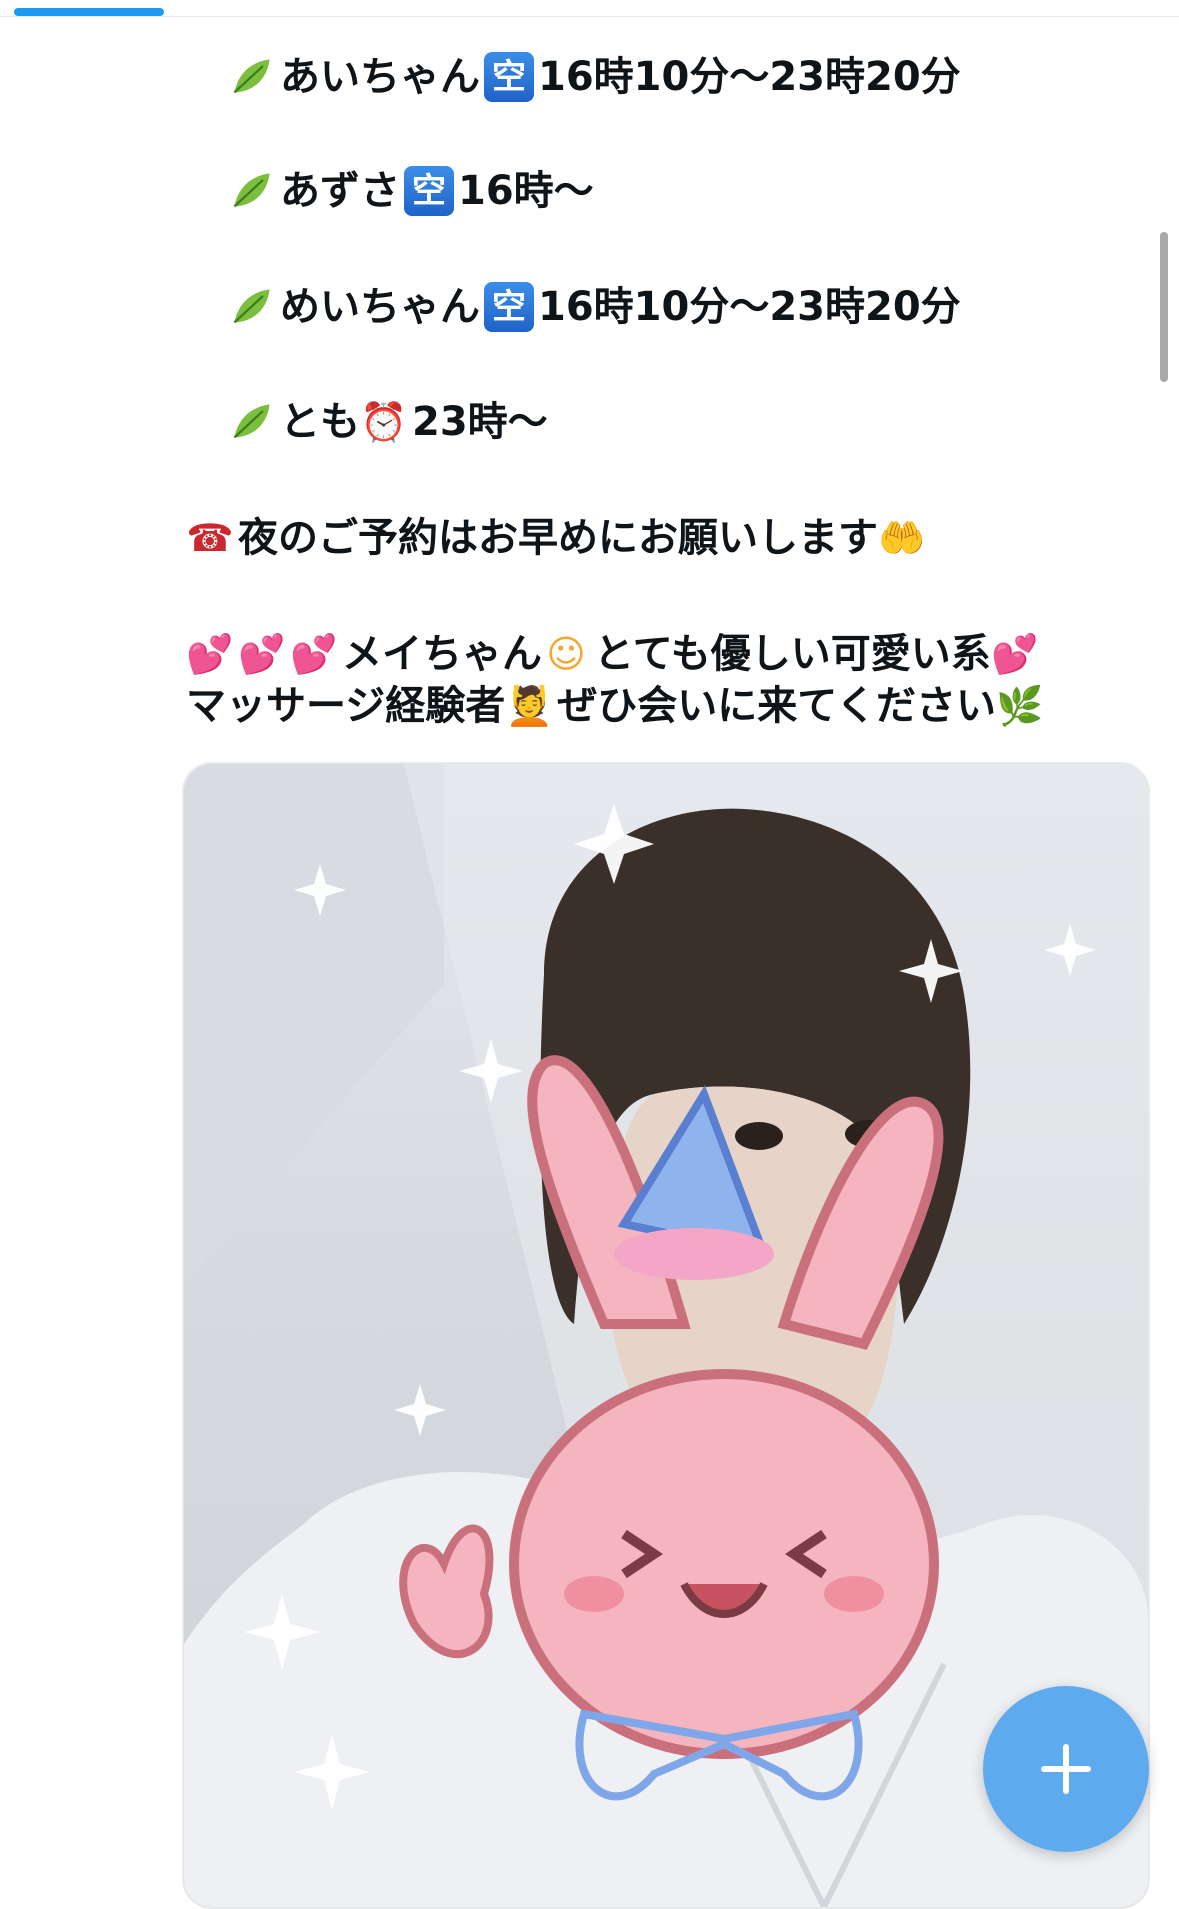 The height and width of the screenshot is (1909, 1179). I want to click on reservation-notice: ☎ 夜のご予約はお早めにお願いします 🤲, so click(558, 538).